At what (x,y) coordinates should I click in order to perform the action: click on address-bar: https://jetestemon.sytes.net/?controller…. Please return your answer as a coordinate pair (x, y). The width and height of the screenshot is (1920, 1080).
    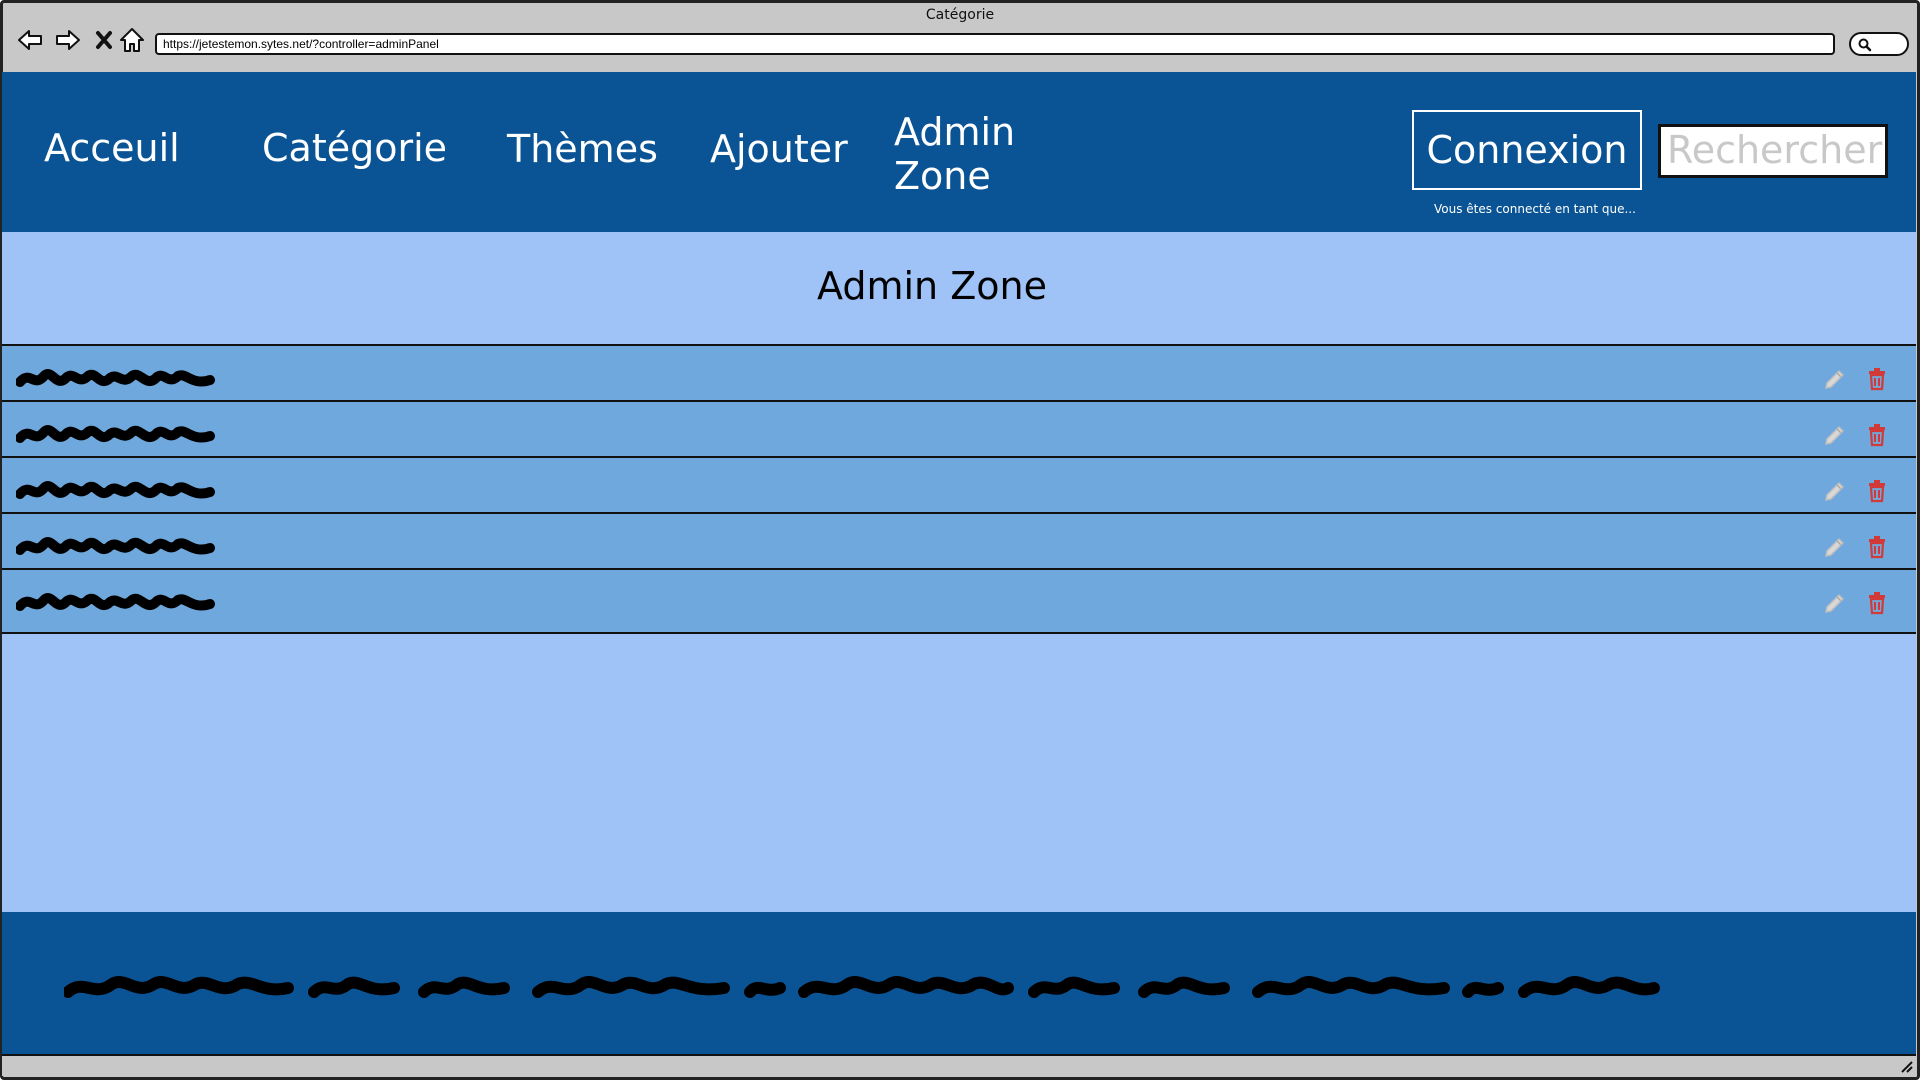
    Looking at the image, I should click on (995, 44).